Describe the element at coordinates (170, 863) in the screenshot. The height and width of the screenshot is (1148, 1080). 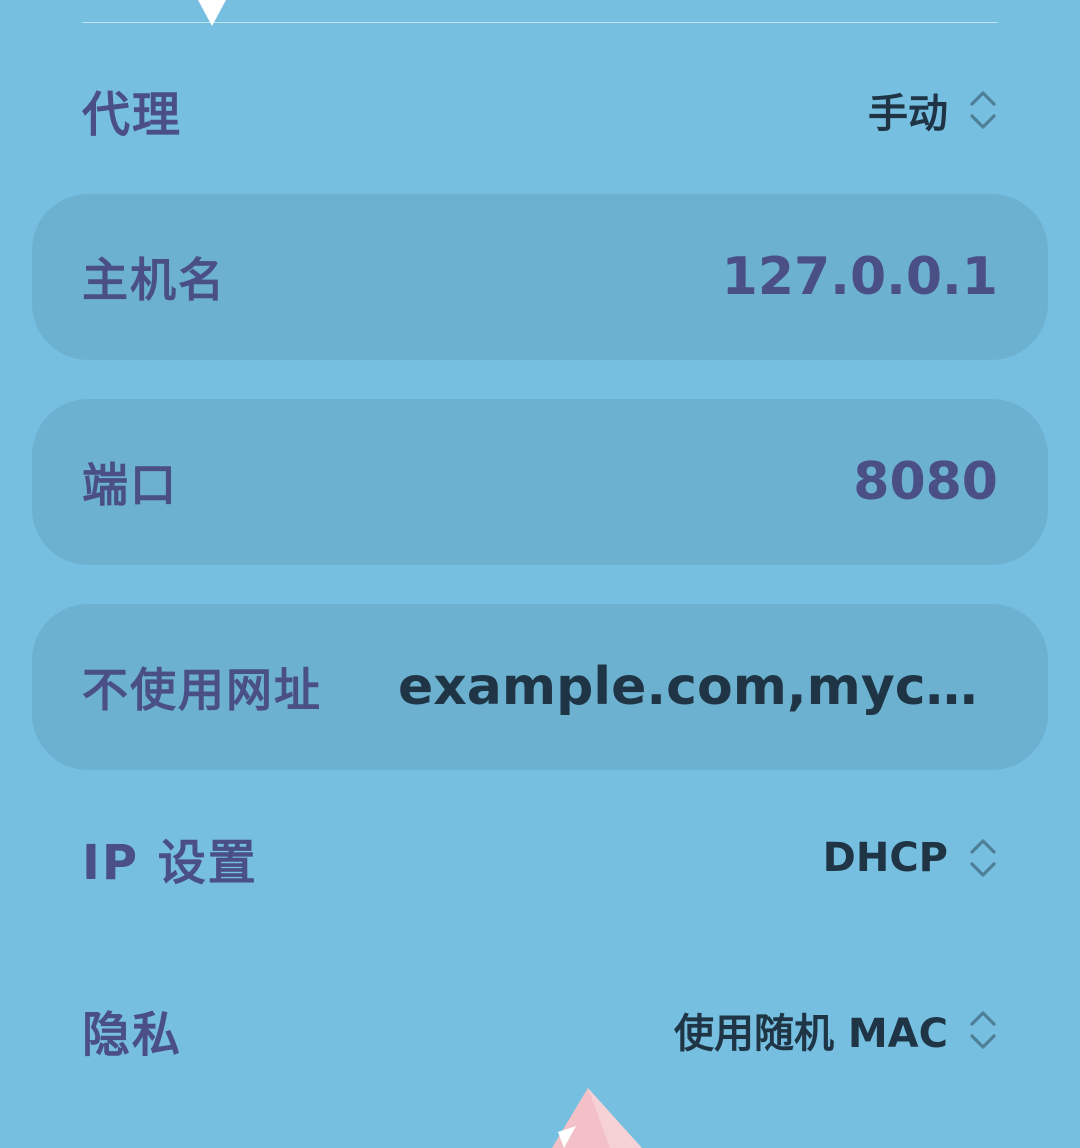
I see `ip-settings-label: IP 设置` at that location.